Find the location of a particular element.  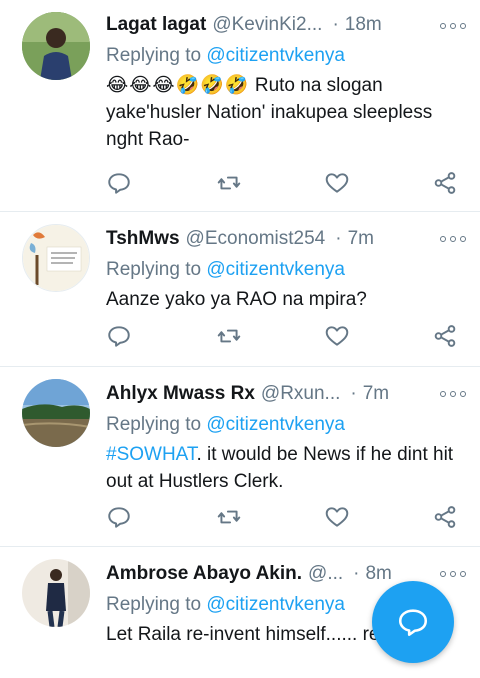

timestamp: 8m is located at coordinates (378, 573).